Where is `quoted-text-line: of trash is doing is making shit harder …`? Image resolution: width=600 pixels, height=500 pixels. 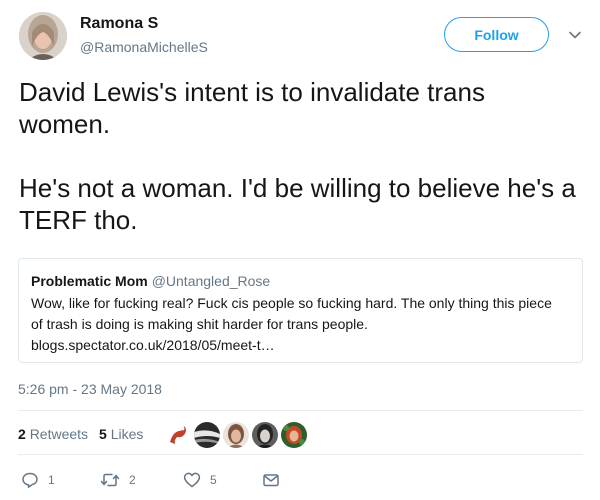 quoted-text-line: of trash is doing is making shit harder … is located at coordinates (199, 324).